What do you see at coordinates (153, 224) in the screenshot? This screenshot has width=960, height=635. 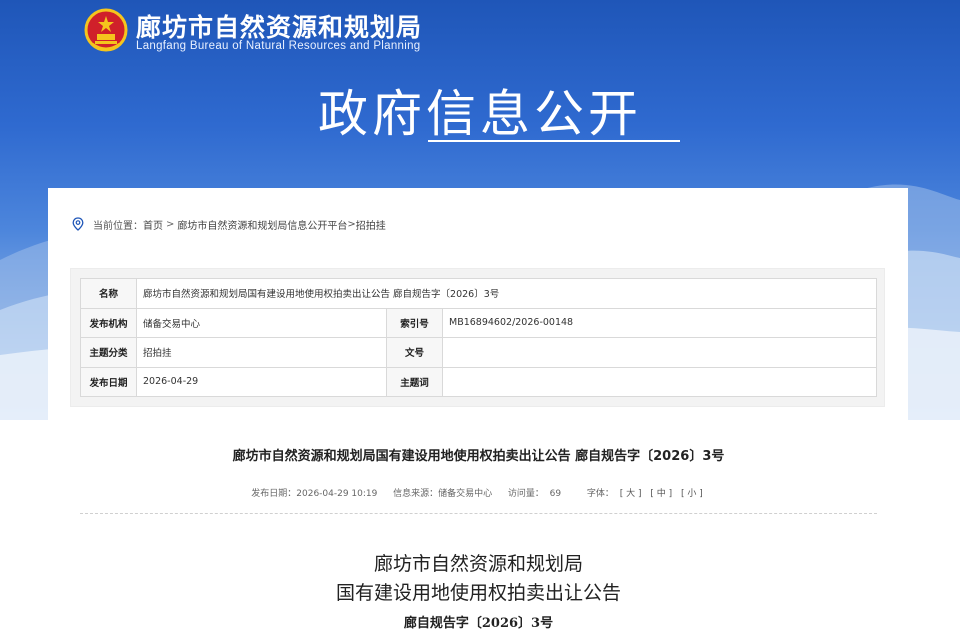 I see `breadcrumb-home-link: 首页` at bounding box center [153, 224].